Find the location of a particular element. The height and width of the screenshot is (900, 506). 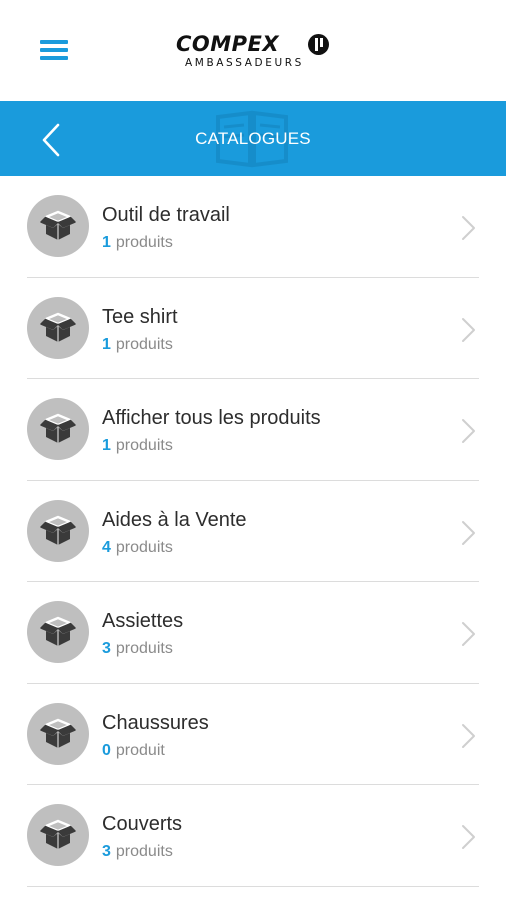

catalogue-list-item: Outil de travail 1 produits is located at coordinates (253, 227).